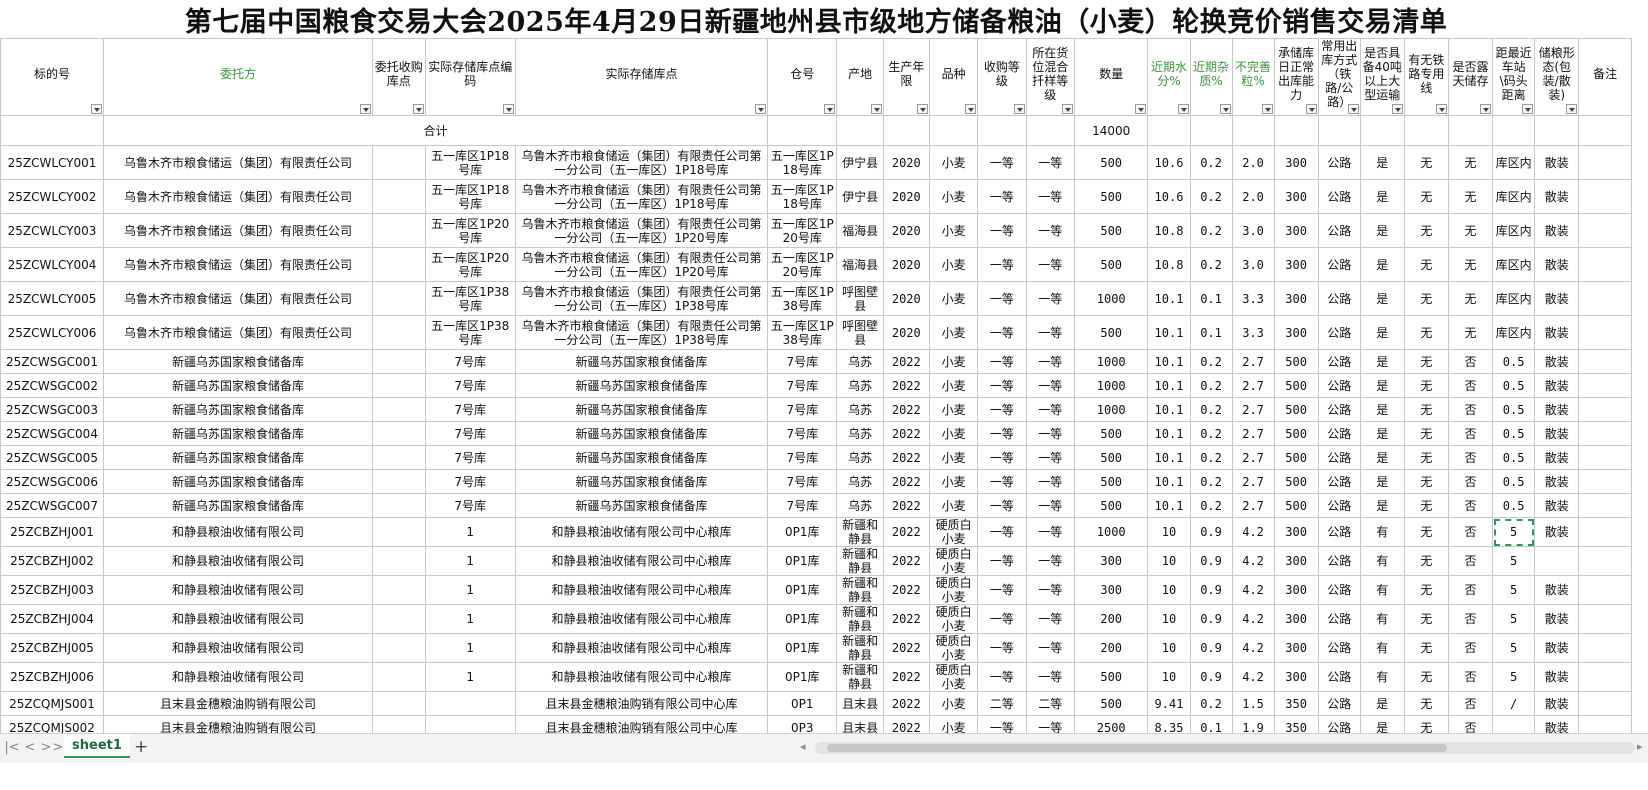 The height and width of the screenshot is (790, 1648). What do you see at coordinates (1211, 77) in the screenshot?
I see `column-header: 近期杂质%` at bounding box center [1211, 77].